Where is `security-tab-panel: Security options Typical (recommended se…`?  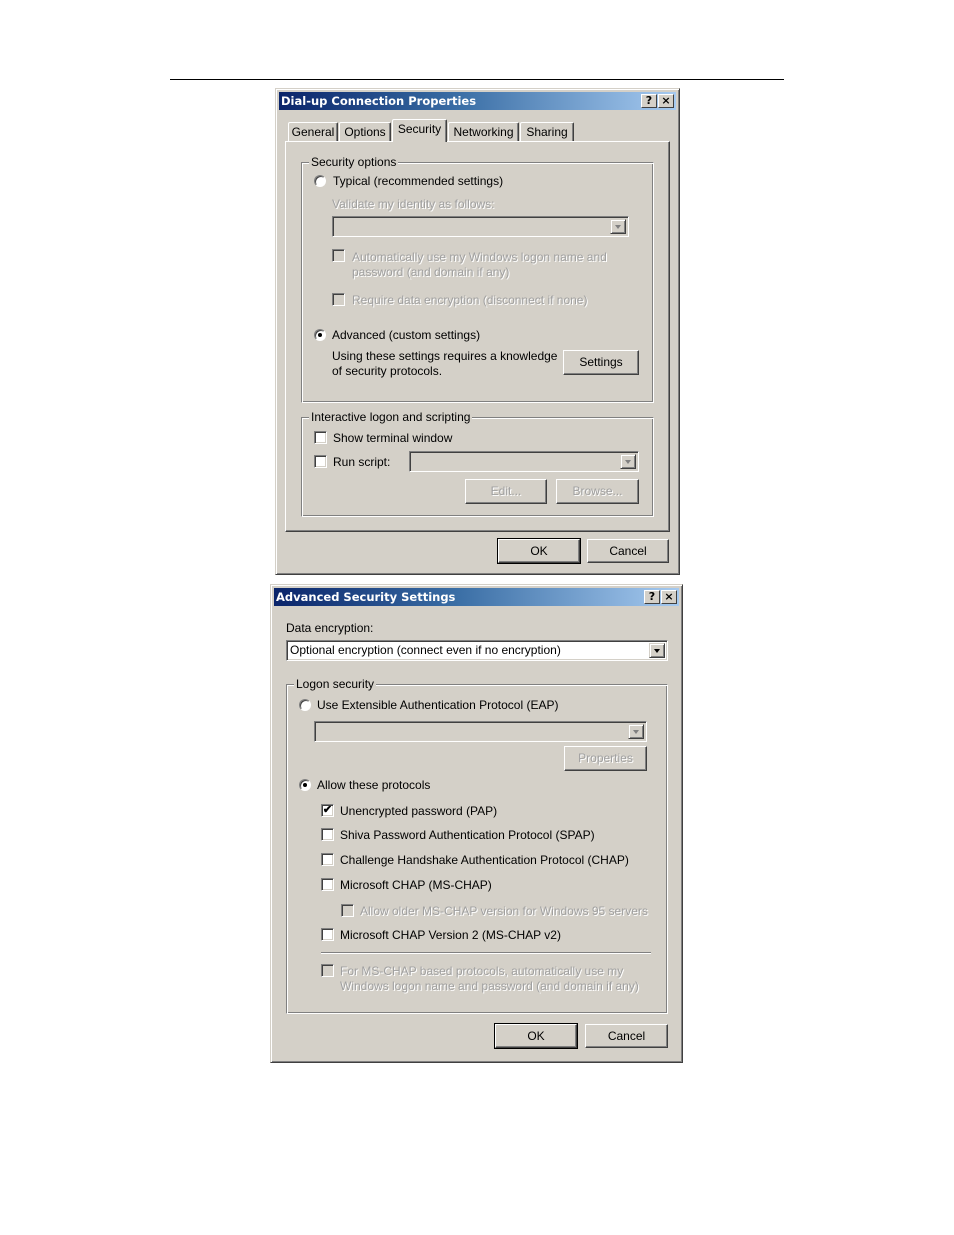 security-tab-panel: Security options Typical (recommended se… is located at coordinates (477, 336).